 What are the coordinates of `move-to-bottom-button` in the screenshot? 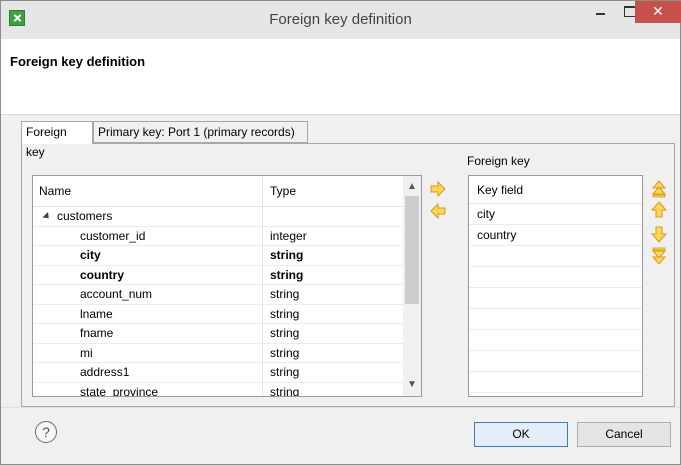 It's located at (659, 256).